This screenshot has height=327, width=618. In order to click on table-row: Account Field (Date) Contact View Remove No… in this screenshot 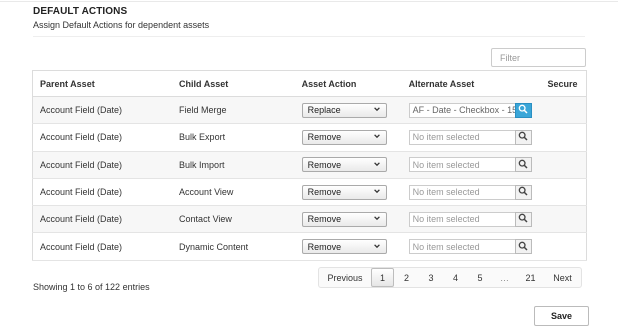, I will do `click(309, 219)`.